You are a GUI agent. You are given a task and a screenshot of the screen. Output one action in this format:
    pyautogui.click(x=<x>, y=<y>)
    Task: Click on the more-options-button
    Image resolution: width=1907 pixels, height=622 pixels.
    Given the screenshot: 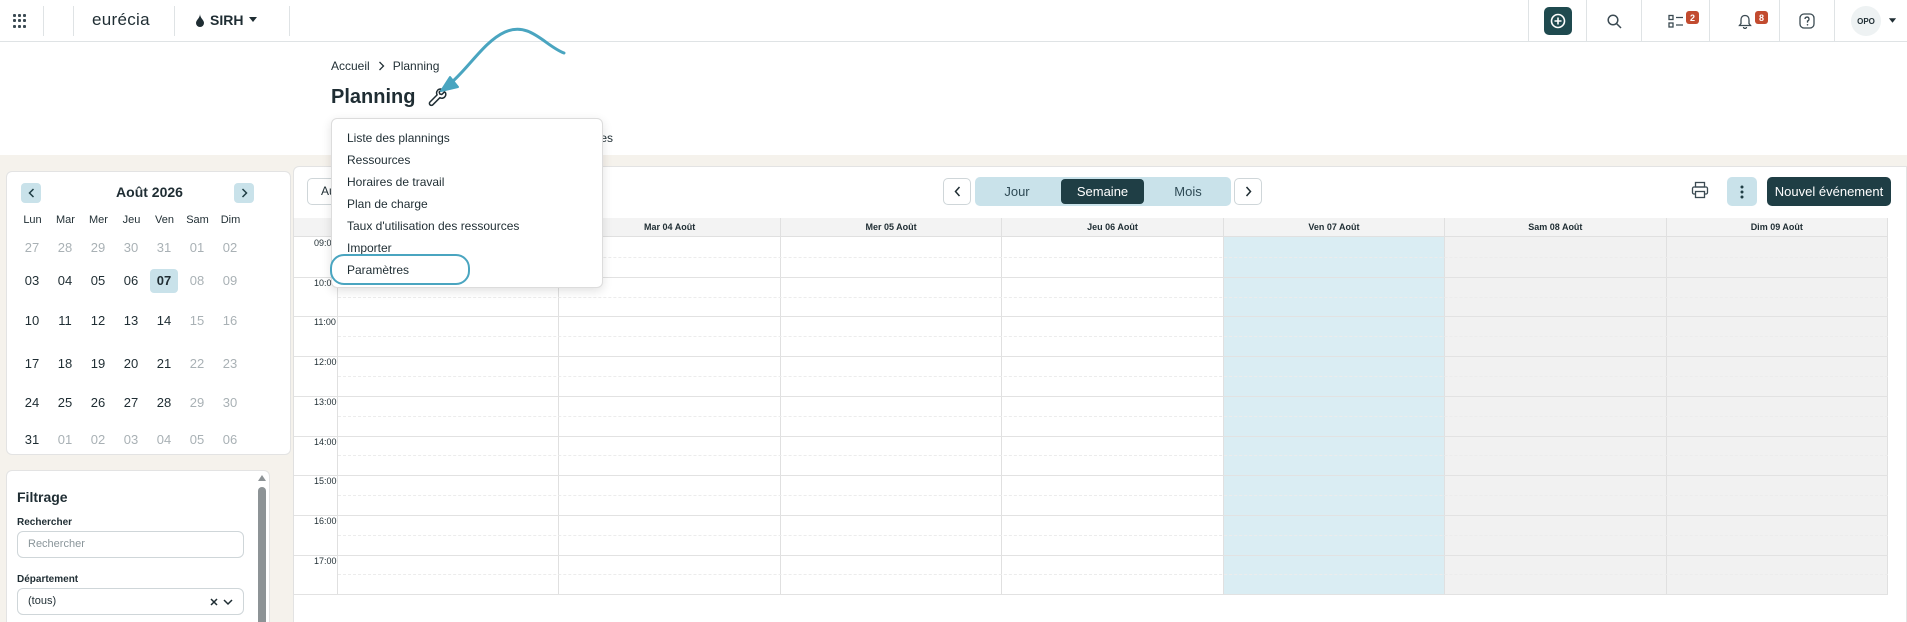 What is the action you would take?
    pyautogui.click(x=1742, y=191)
    